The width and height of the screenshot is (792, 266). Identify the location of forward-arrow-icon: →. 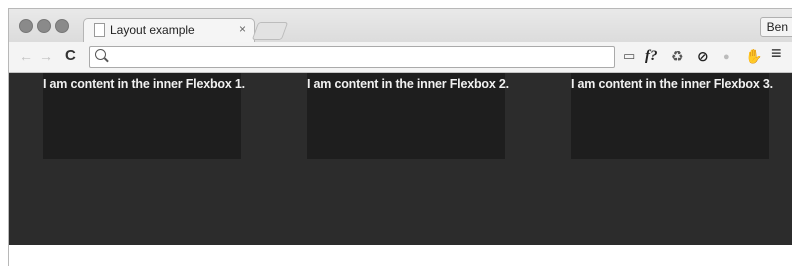
(46, 56).